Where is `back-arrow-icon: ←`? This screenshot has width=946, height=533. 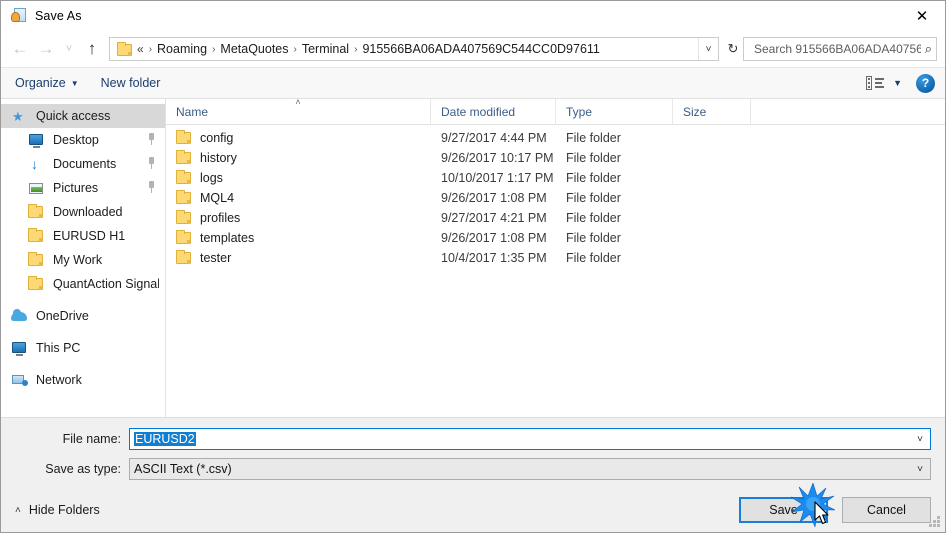
back-arrow-icon: ← is located at coordinates (20, 49).